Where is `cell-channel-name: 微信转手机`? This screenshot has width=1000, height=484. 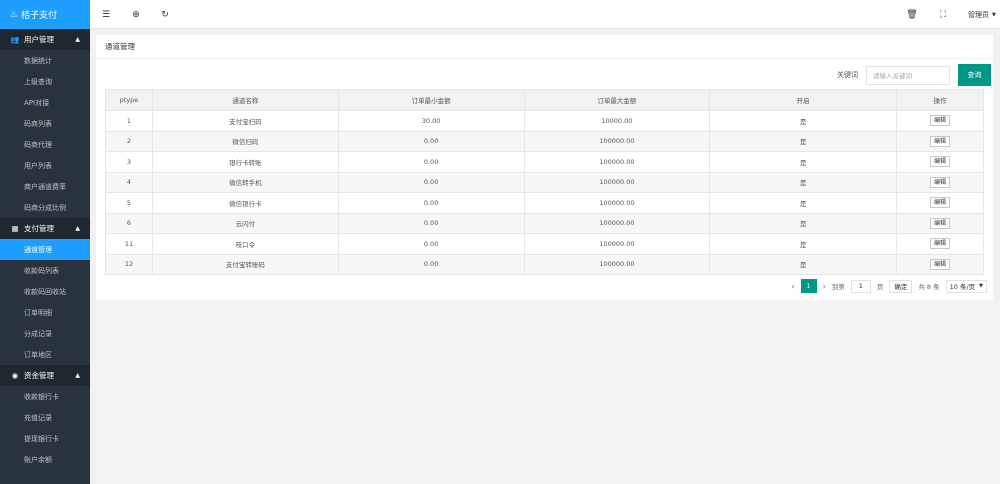 cell-channel-name: 微信转手机 is located at coordinates (245, 182).